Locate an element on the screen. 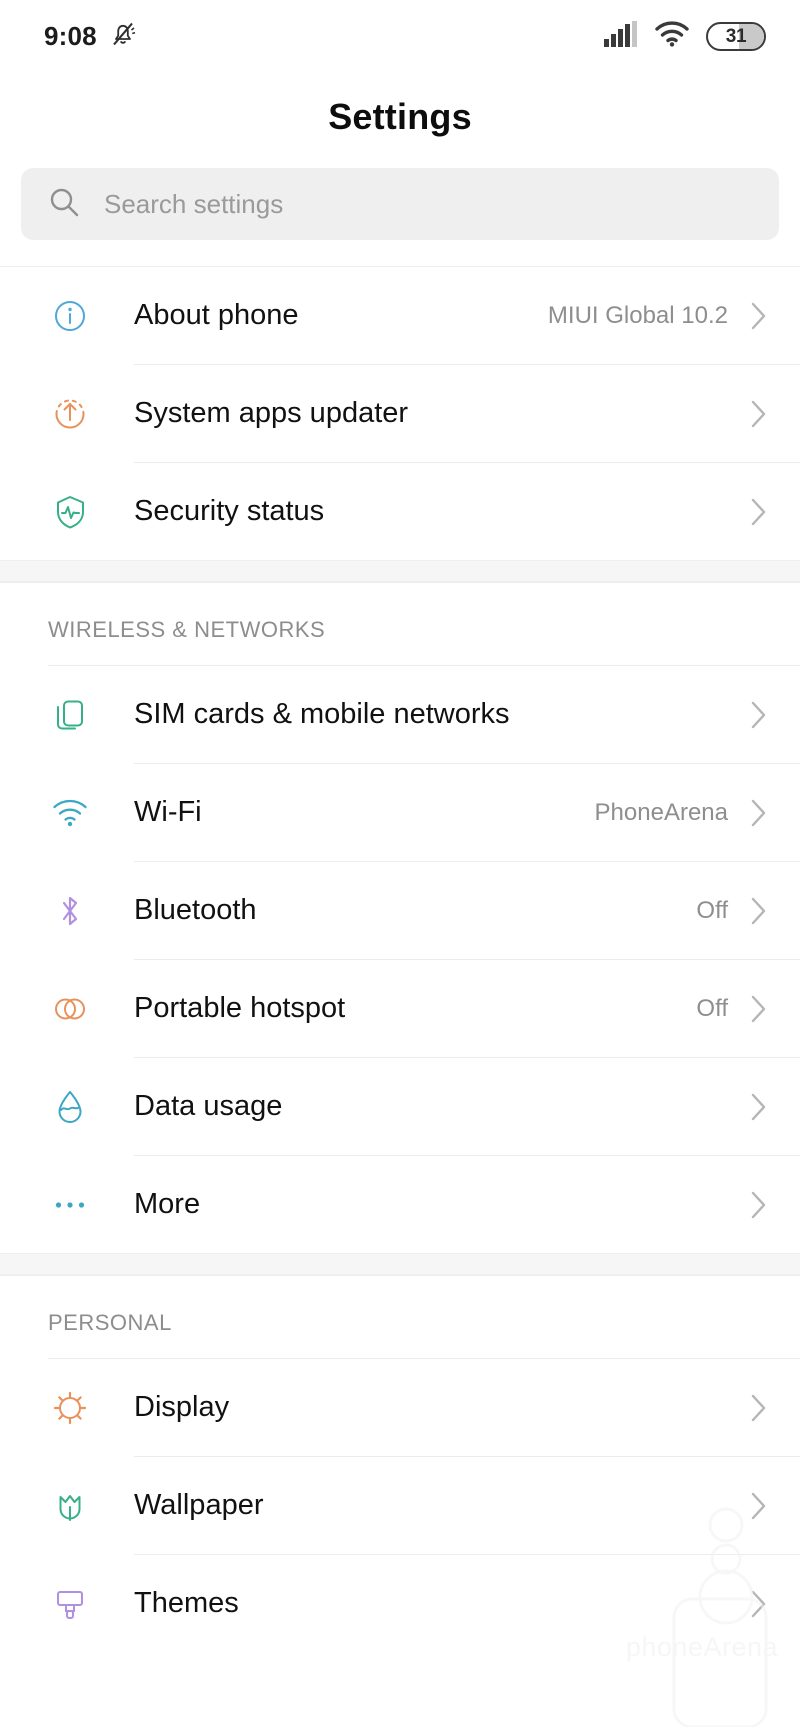 This screenshot has width=800, height=1733. settings-row-wallpaper: Wallpaper is located at coordinates (400, 1505).